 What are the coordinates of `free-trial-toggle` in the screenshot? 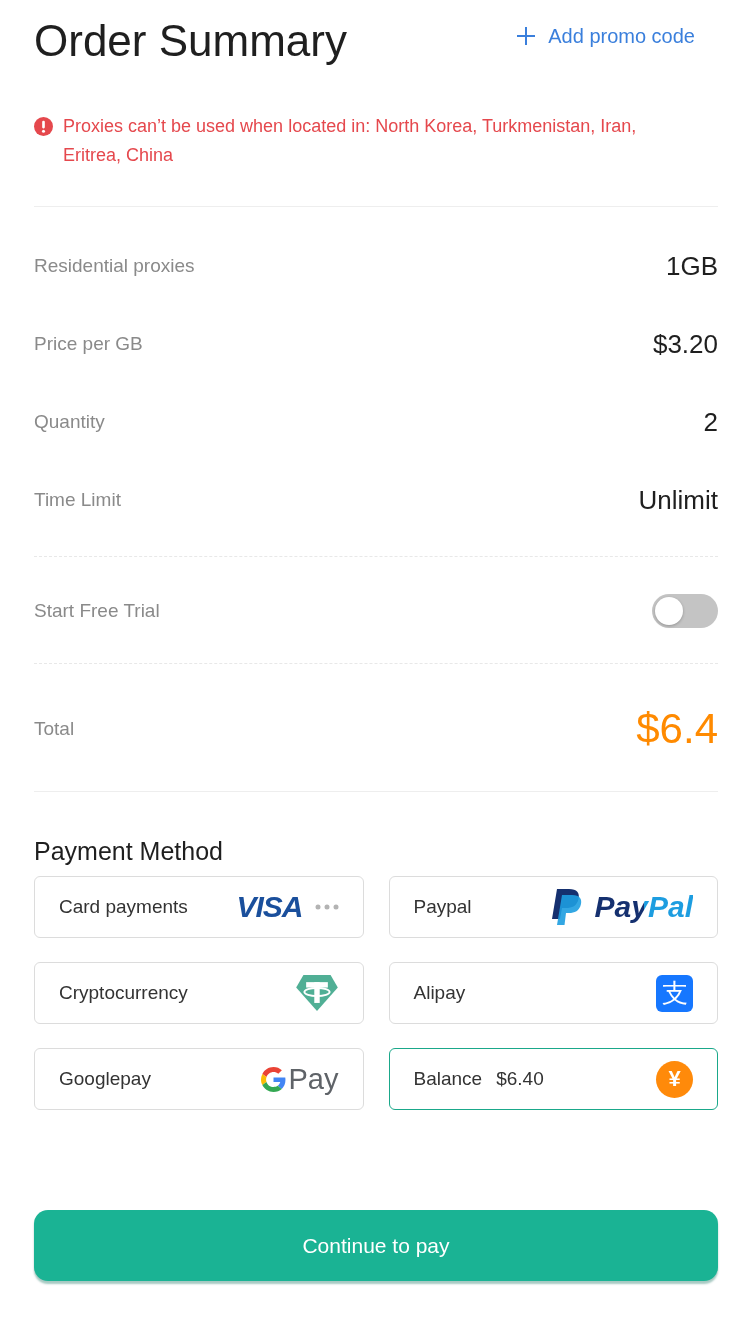 It's located at (685, 611).